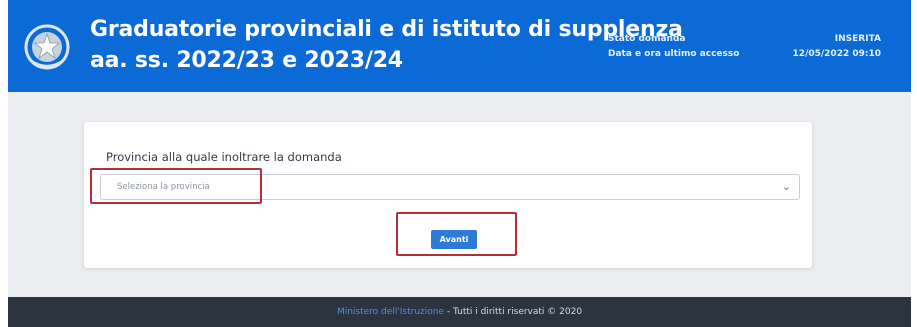 The width and height of the screenshot is (917, 327). What do you see at coordinates (837, 47) in the screenshot?
I see `status-values: INSERITA 12/05/2022 09:10` at bounding box center [837, 47].